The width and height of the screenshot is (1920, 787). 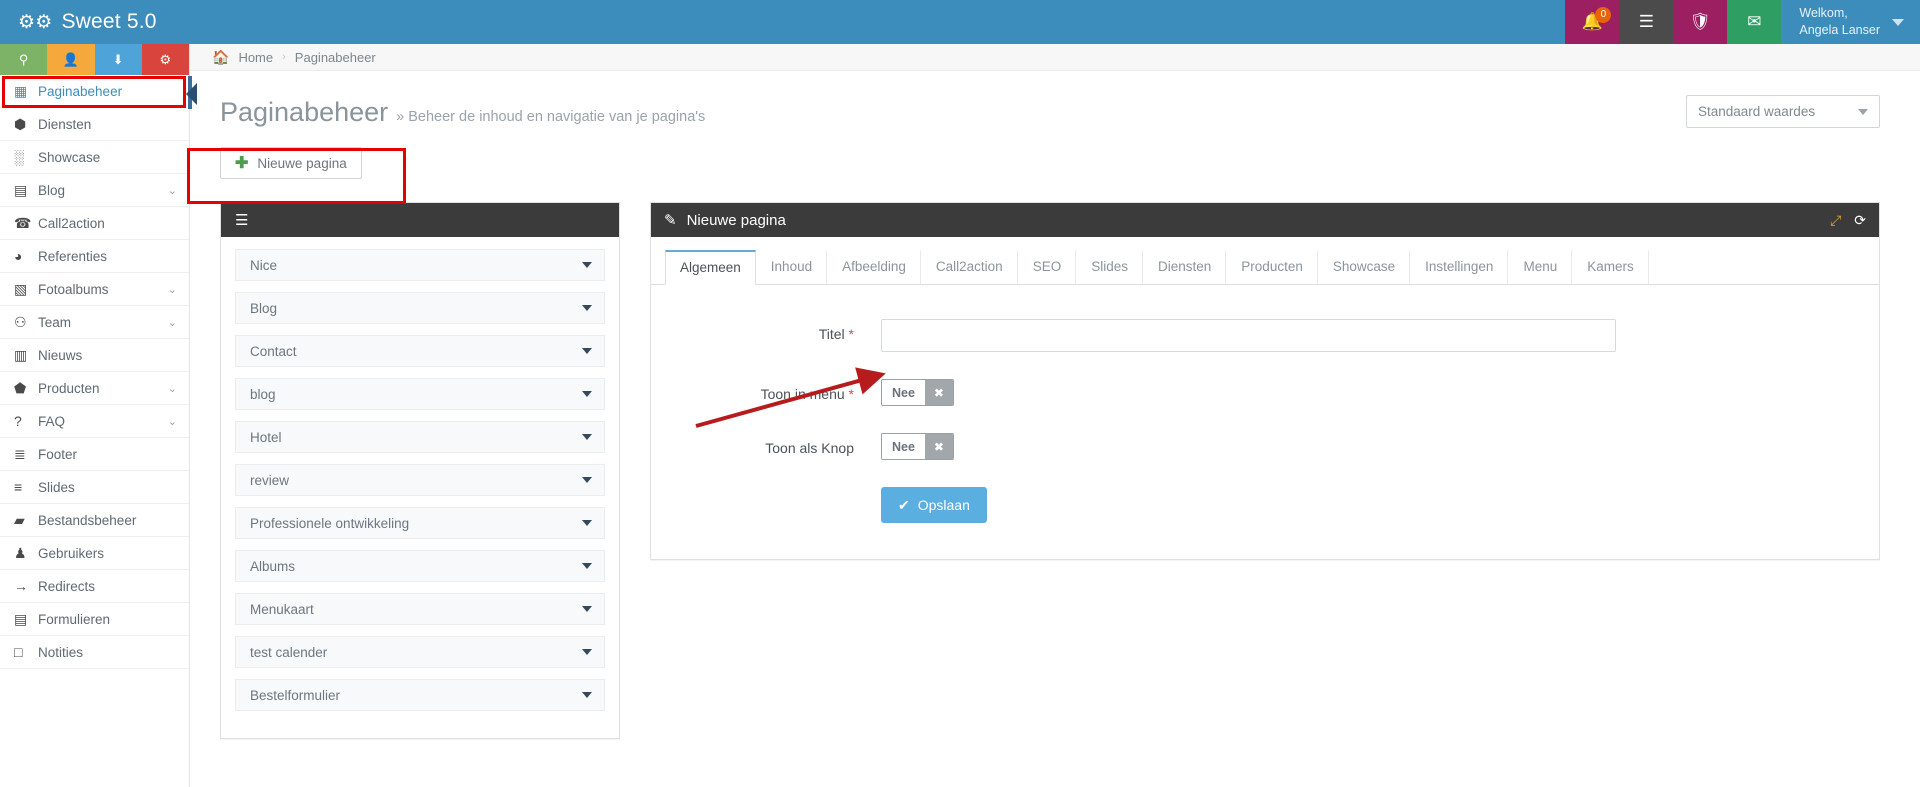 I want to click on settings-gears-icon-button: ⚙, so click(x=165, y=59).